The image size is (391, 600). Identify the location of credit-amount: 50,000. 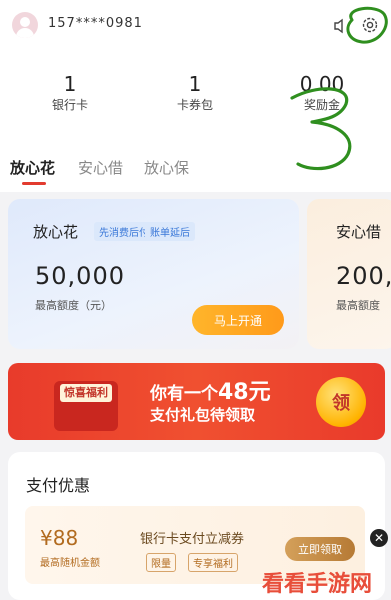
(80, 276).